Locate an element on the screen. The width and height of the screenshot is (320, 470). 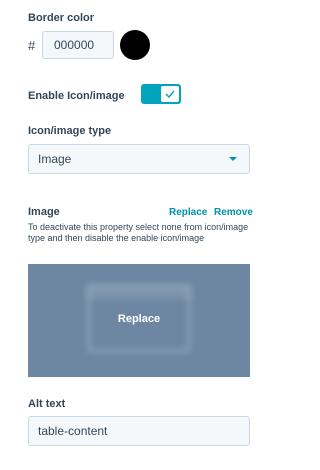
border-color-hex-input: 000000 is located at coordinates (78, 45).